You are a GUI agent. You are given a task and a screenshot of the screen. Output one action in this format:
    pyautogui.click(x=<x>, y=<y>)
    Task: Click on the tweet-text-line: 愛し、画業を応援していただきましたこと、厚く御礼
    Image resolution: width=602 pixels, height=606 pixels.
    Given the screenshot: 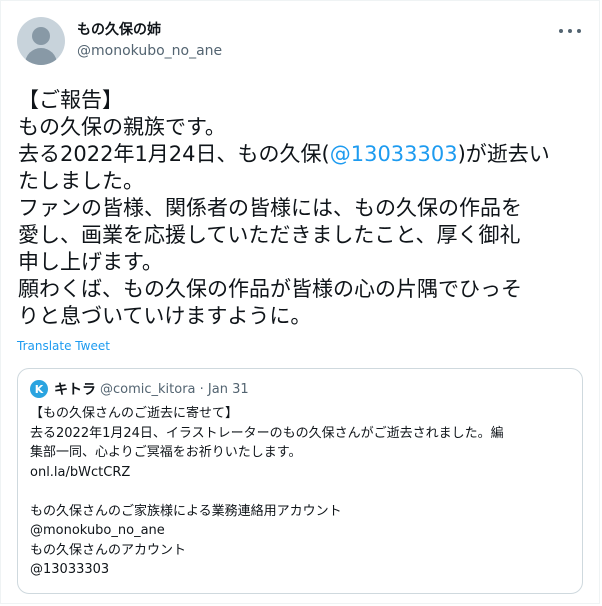 What is the action you would take?
    pyautogui.click(x=269, y=235)
    